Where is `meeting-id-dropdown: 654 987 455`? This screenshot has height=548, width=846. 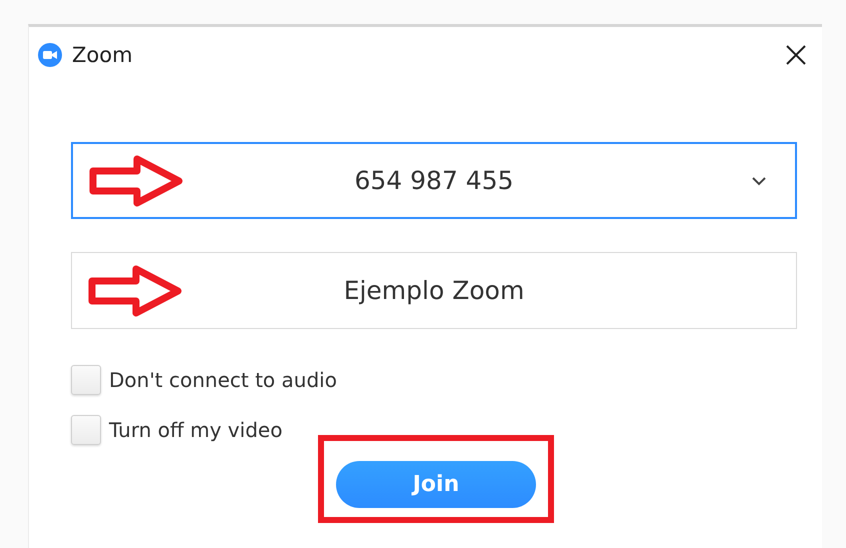
meeting-id-dropdown: 654 987 455 is located at coordinates (434, 180).